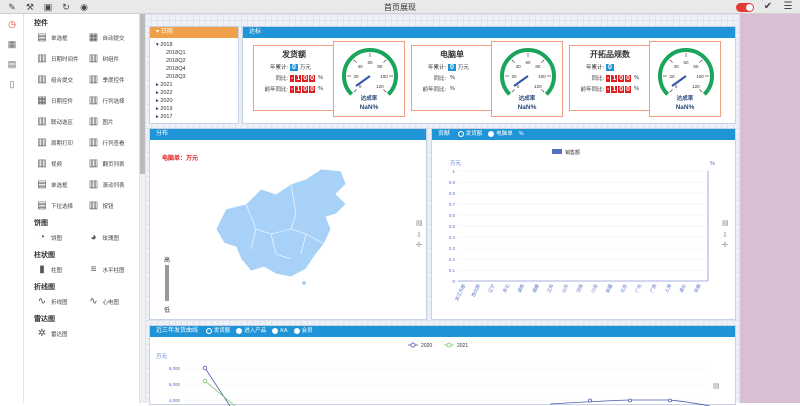 This screenshot has width=800, height=406. What do you see at coordinates (62, 59) in the screenshot?
I see `component-item: ▥ 日期时间件` at bounding box center [62, 59].